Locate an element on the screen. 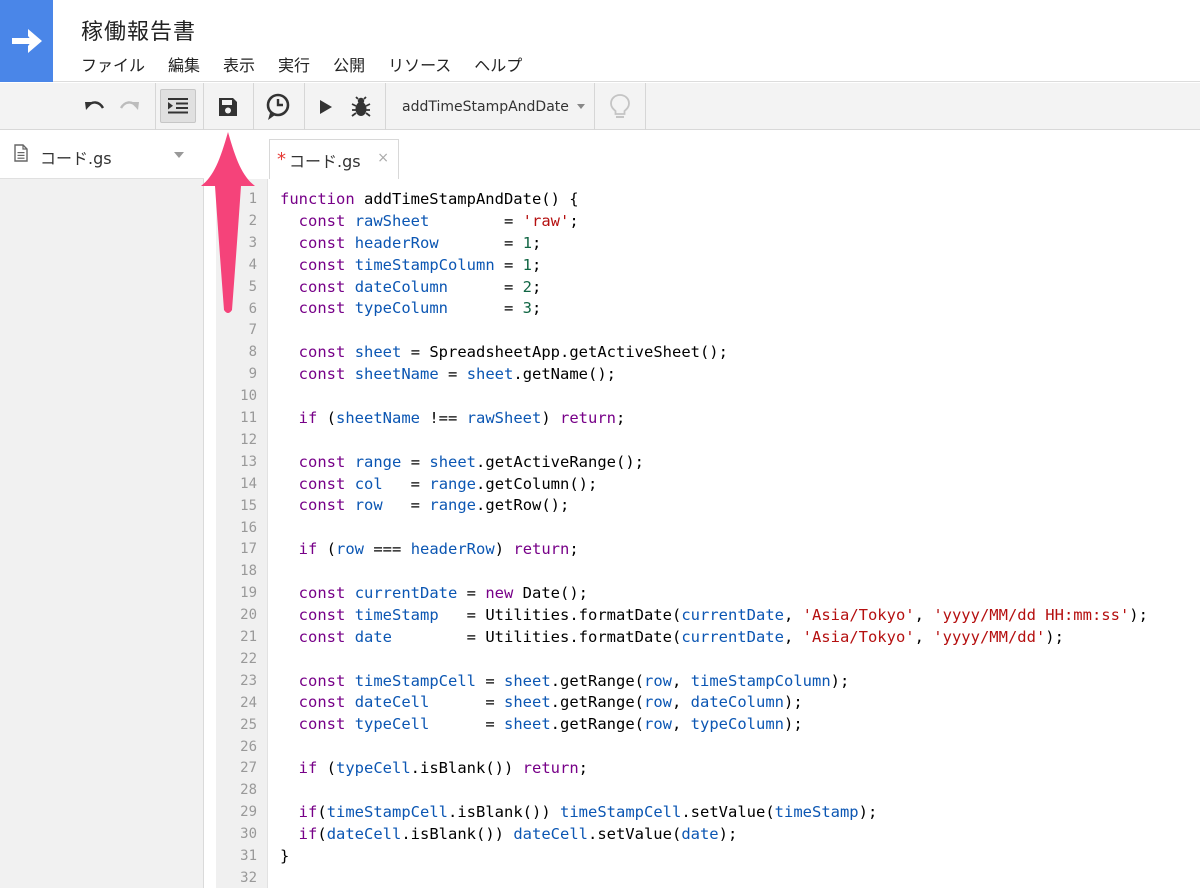 The width and height of the screenshot is (1200, 888). code-line: const range = sheet.getActiveRange(); is located at coordinates (714, 463).